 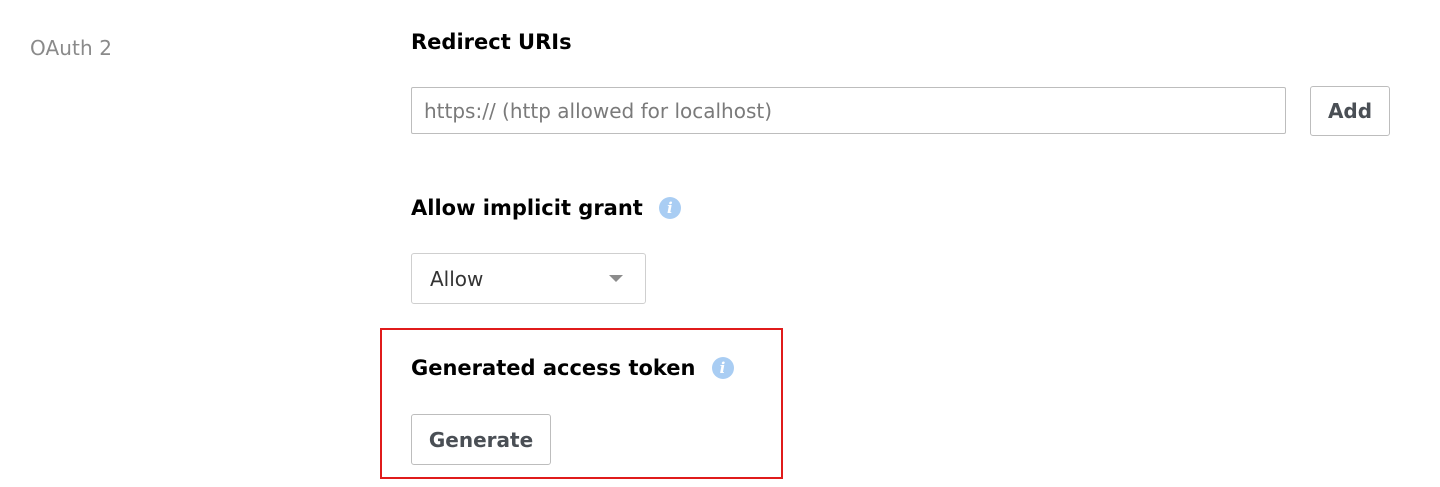 I want to click on redirect-uris-title: Redirect URIs, so click(x=491, y=42).